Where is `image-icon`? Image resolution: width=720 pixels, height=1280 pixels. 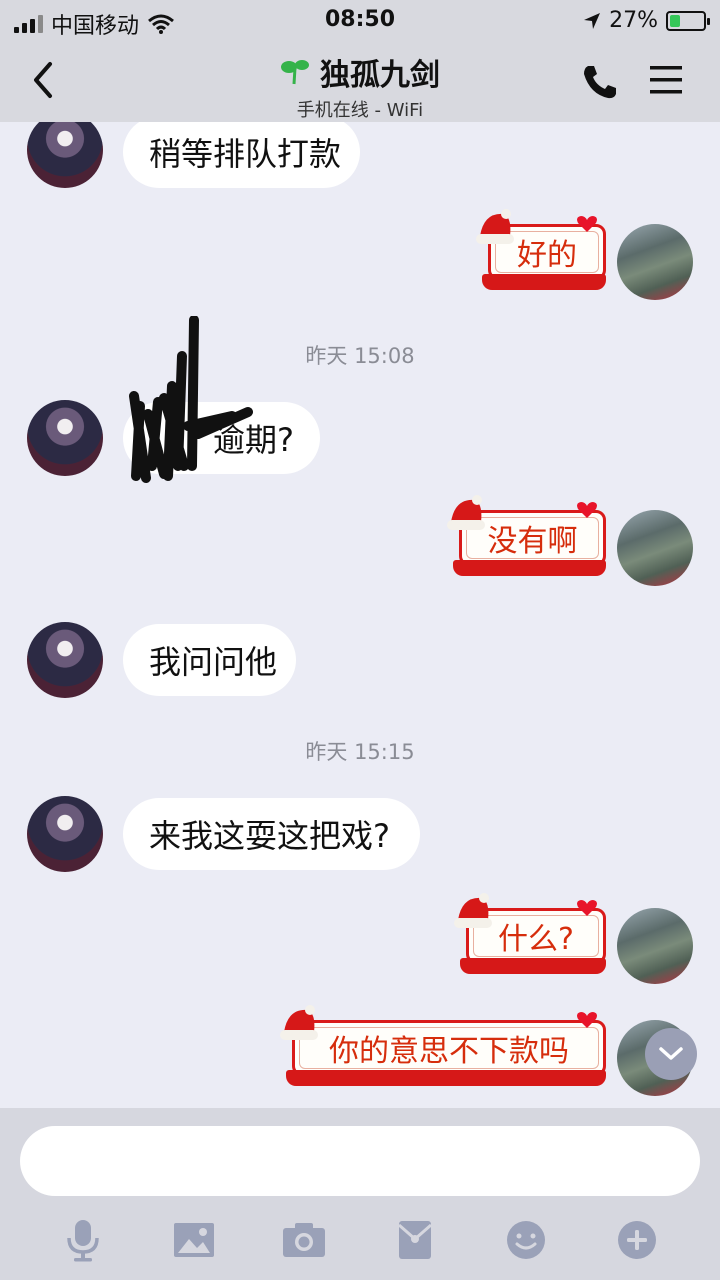
image-icon is located at coordinates (194, 1240).